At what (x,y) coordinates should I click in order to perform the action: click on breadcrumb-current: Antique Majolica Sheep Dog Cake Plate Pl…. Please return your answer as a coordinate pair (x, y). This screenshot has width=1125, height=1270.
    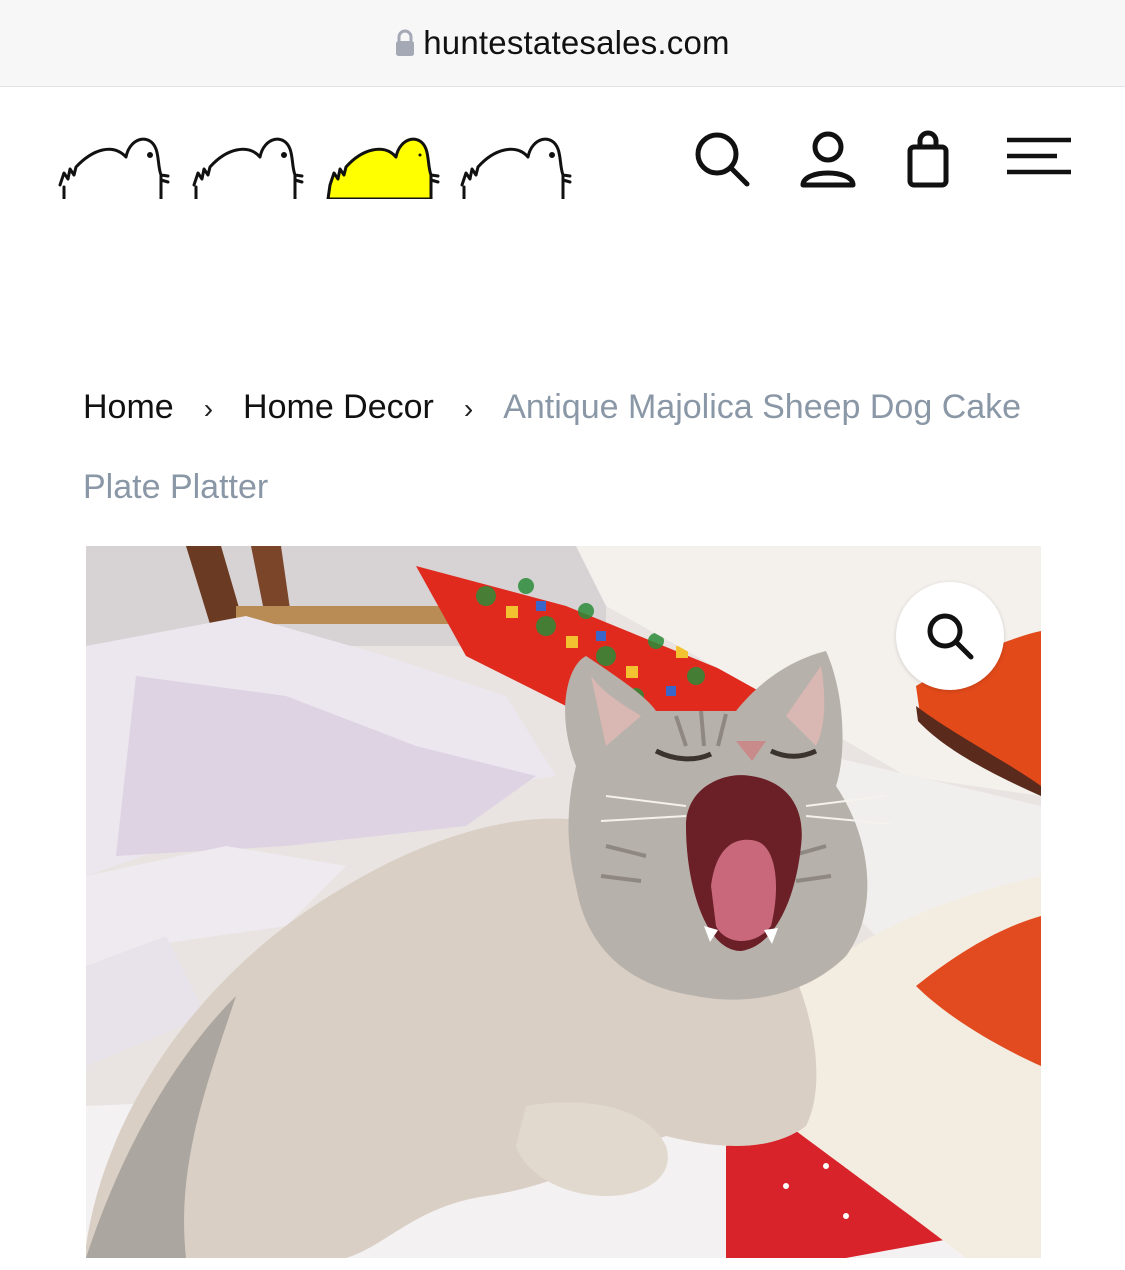
    Looking at the image, I should click on (552, 447).